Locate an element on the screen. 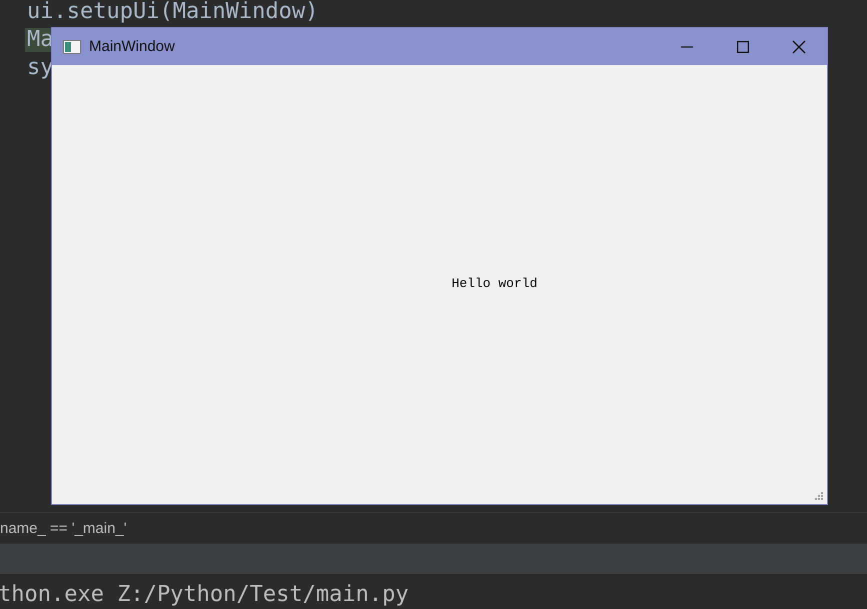  breadcrumb: name_ == '_main_' is located at coordinates (63, 528).